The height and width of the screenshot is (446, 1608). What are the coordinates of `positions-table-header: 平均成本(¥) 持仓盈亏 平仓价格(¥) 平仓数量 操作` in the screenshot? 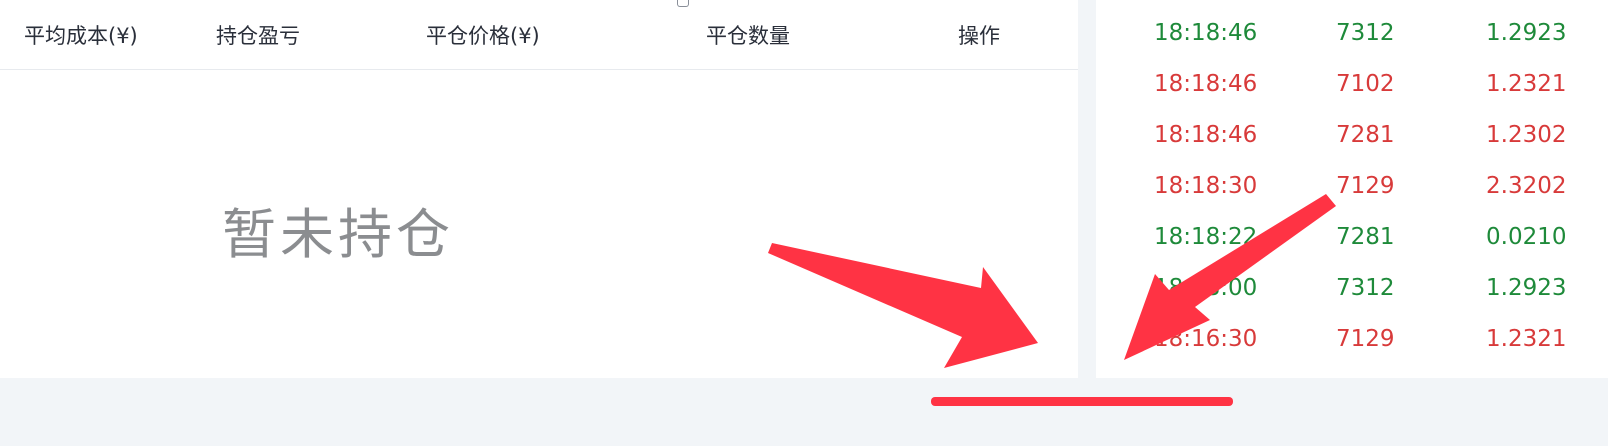 It's located at (539, 35).